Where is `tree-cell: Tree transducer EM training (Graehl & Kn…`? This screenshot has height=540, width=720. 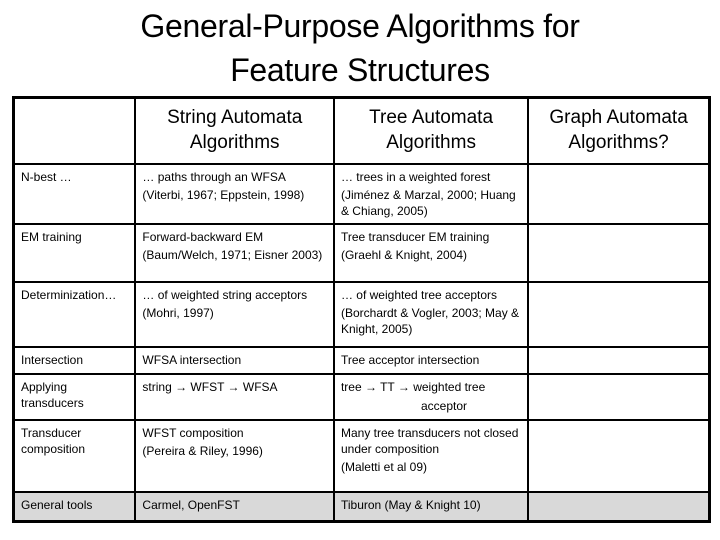
tree-cell: Tree transducer EM training (Graehl & Kn… is located at coordinates (431, 252).